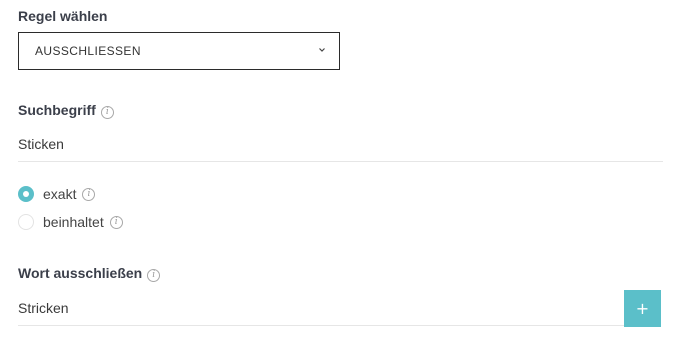  I want to click on search-term-input: Sticken, so click(340, 145).